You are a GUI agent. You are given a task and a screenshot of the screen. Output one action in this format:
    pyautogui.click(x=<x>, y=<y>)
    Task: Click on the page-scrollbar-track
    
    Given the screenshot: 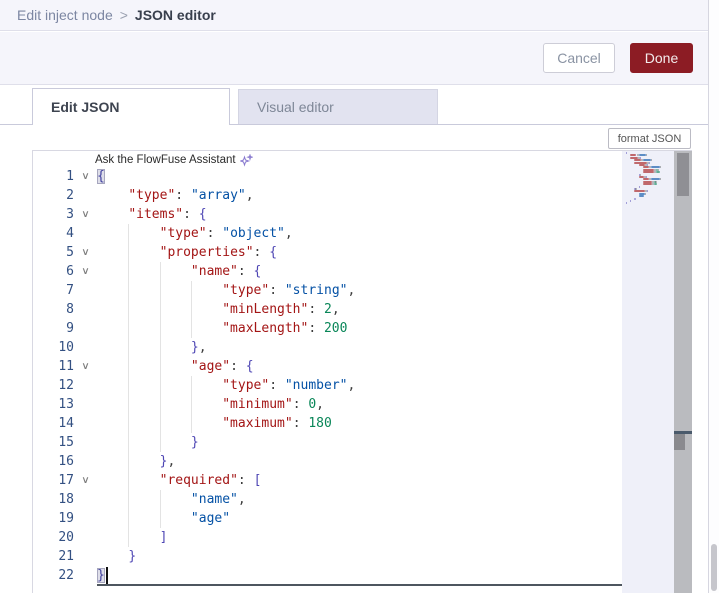 What is the action you would take?
    pyautogui.click(x=714, y=296)
    